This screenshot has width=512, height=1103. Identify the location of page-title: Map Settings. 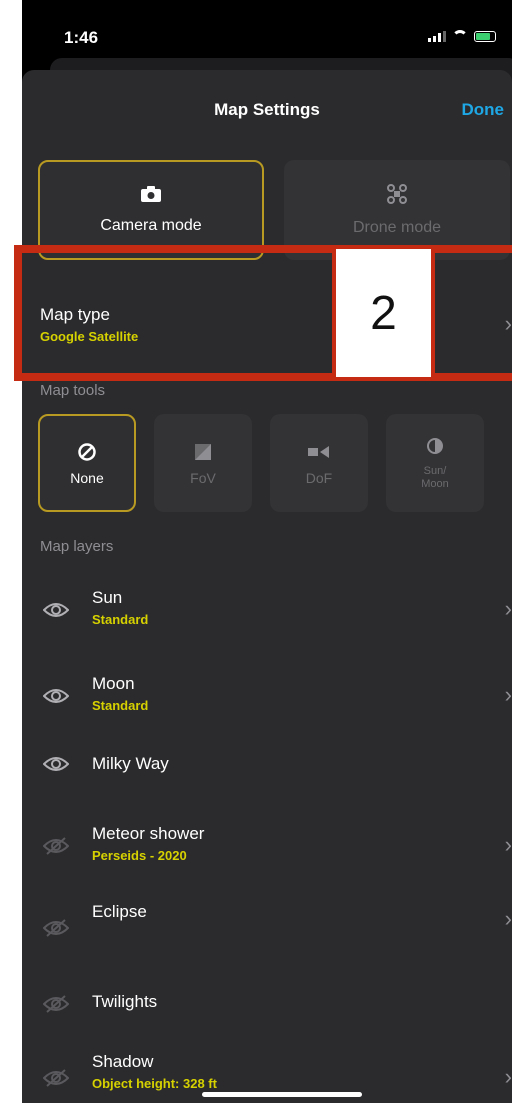
(267, 109).